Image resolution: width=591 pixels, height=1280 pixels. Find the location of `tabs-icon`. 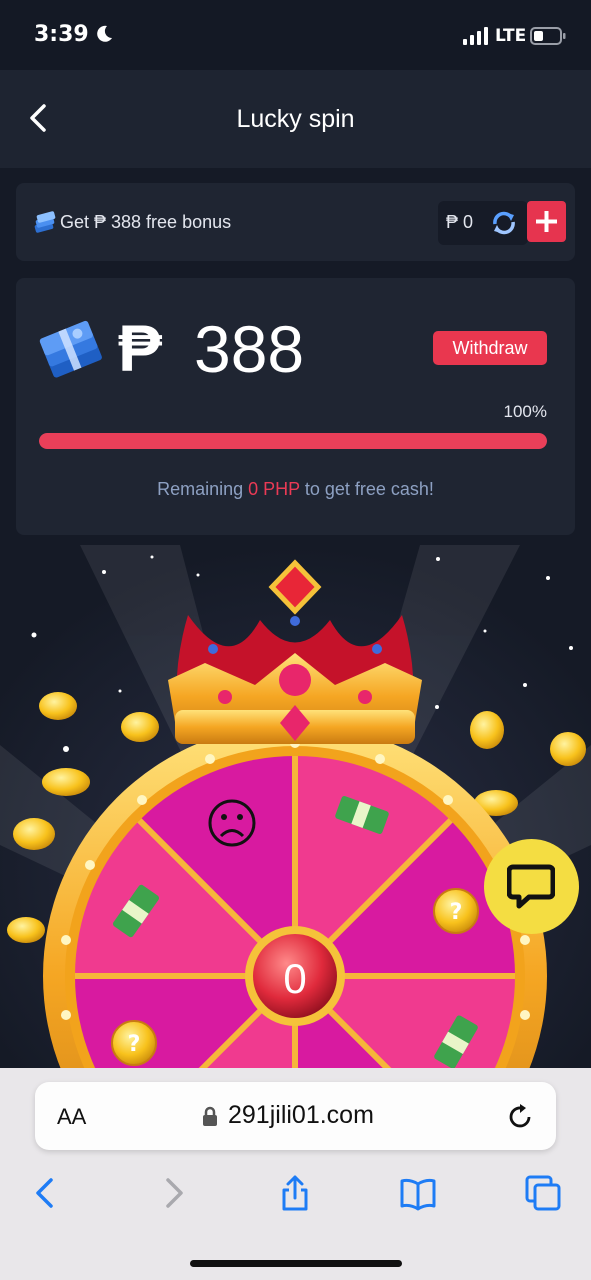

tabs-icon is located at coordinates (543, 1193).